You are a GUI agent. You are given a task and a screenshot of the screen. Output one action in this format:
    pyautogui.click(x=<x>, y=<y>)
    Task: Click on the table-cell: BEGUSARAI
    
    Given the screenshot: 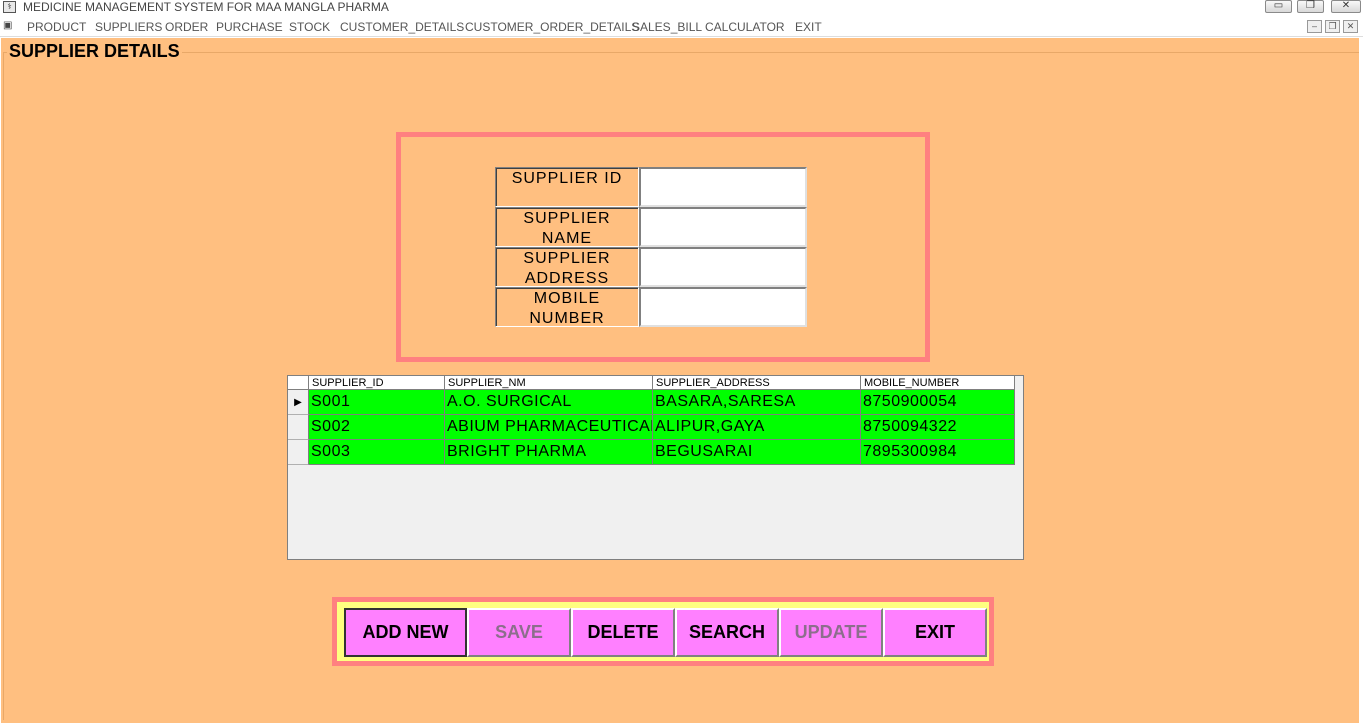 What is the action you would take?
    pyautogui.click(x=757, y=452)
    